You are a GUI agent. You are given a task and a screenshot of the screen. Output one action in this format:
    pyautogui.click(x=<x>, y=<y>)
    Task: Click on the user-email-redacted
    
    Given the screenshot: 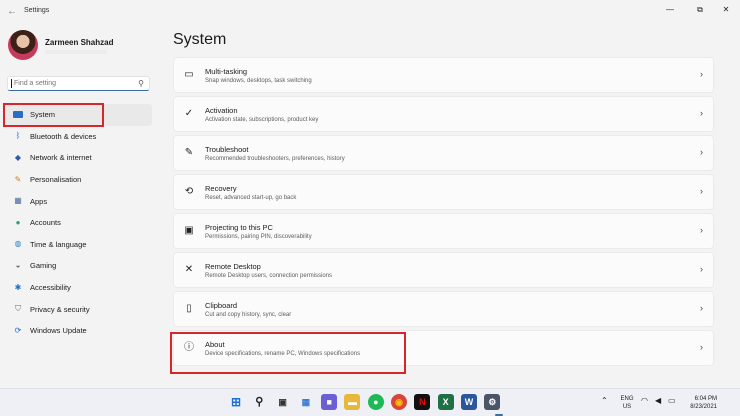 What is the action you would take?
    pyautogui.click(x=76, y=52)
    